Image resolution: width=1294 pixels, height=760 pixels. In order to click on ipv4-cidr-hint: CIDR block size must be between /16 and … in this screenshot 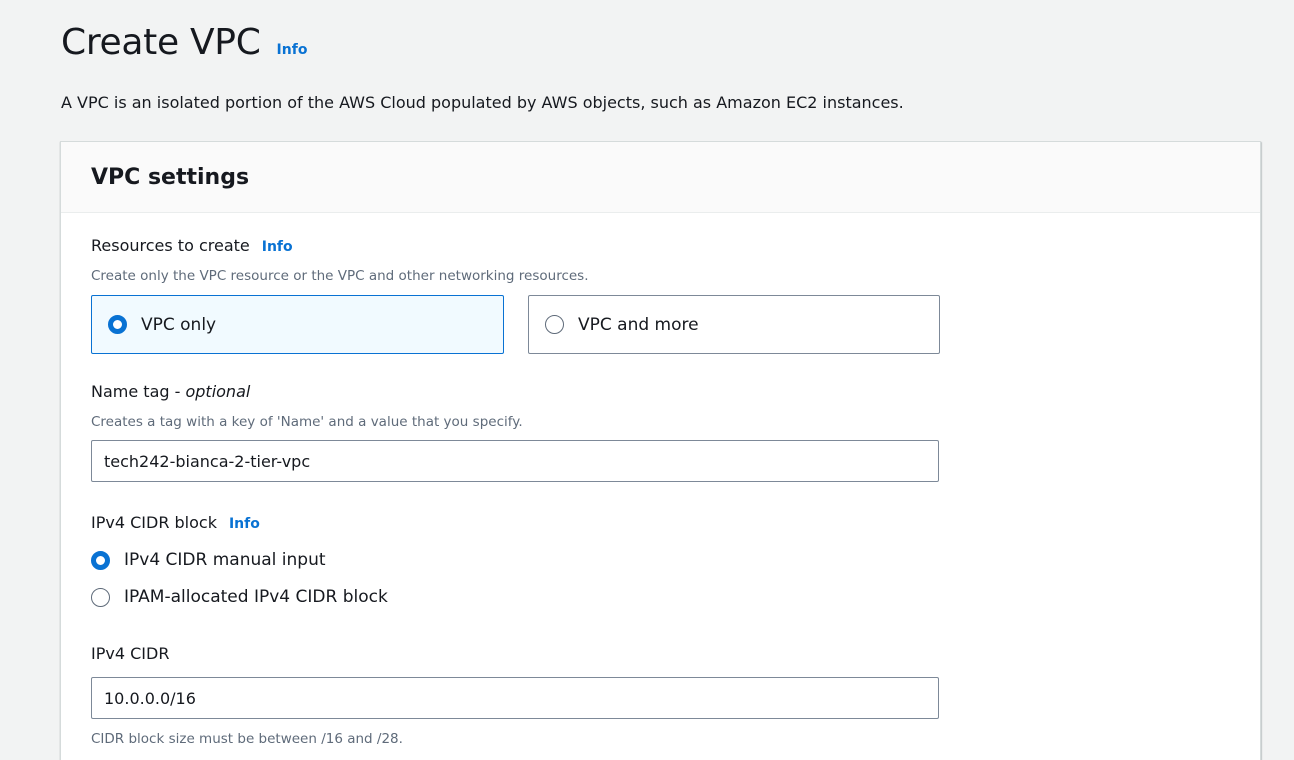, I will do `click(247, 739)`.